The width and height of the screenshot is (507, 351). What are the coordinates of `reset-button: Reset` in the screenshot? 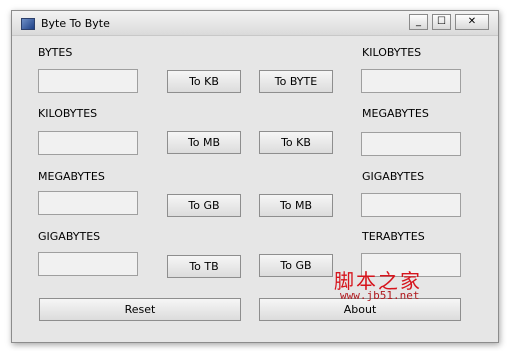 It's located at (140, 309).